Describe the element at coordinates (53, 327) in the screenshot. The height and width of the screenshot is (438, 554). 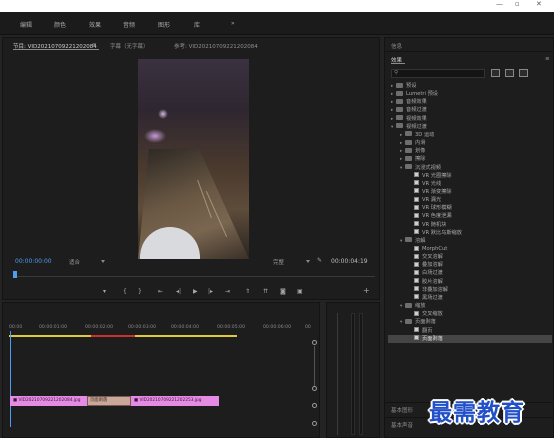
I see `ruler-label: 00:00:01:00` at that location.